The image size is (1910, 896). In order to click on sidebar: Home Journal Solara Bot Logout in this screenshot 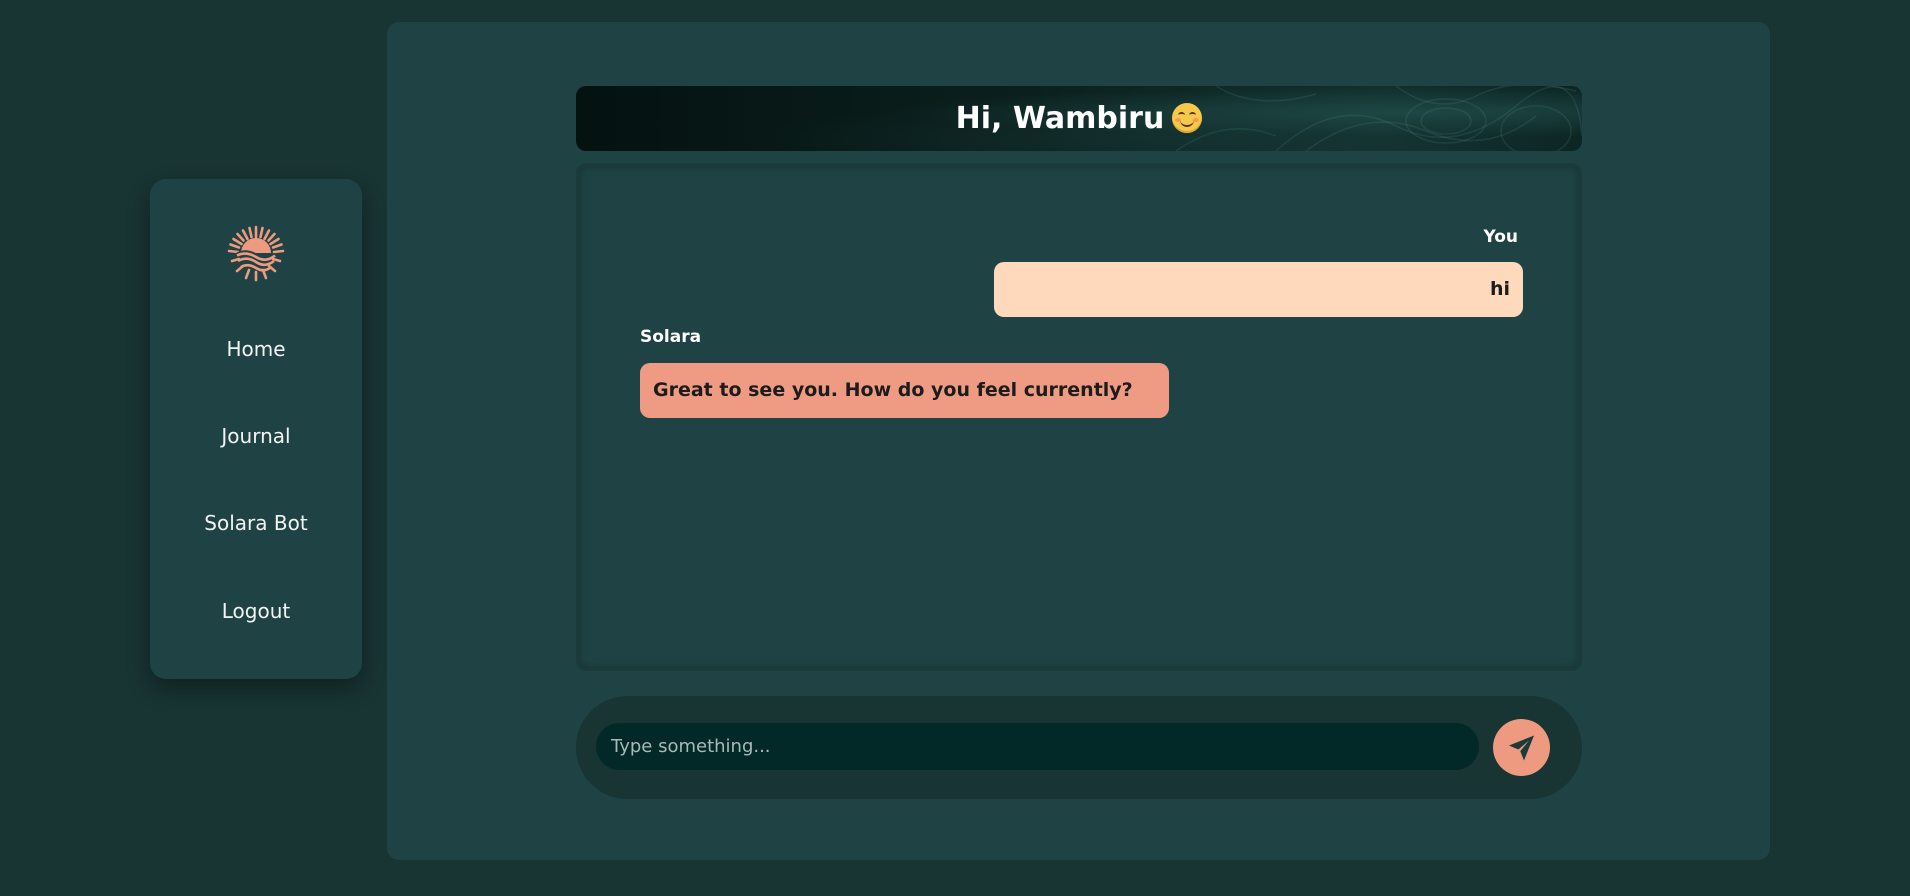, I will do `click(256, 429)`.